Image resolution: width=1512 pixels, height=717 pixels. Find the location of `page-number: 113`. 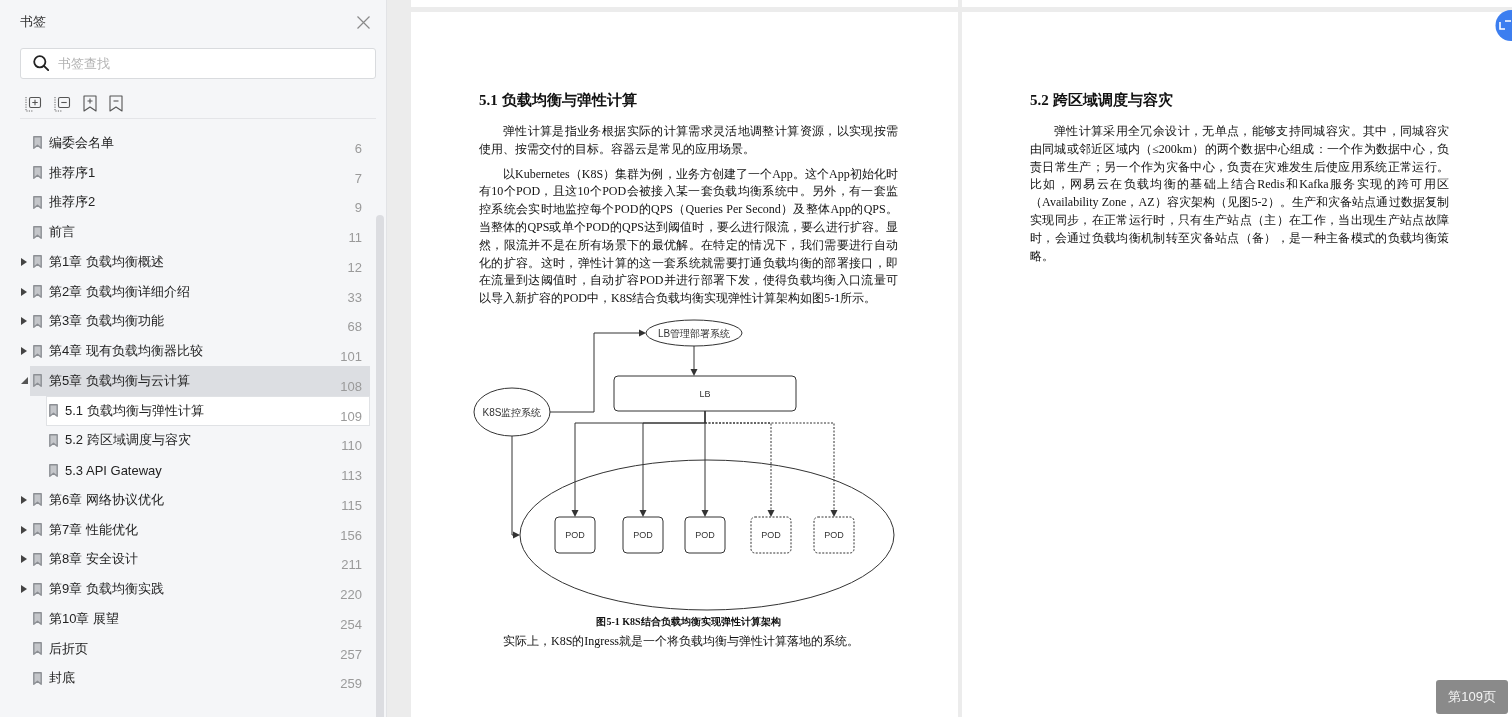

page-number: 113 is located at coordinates (351, 476).